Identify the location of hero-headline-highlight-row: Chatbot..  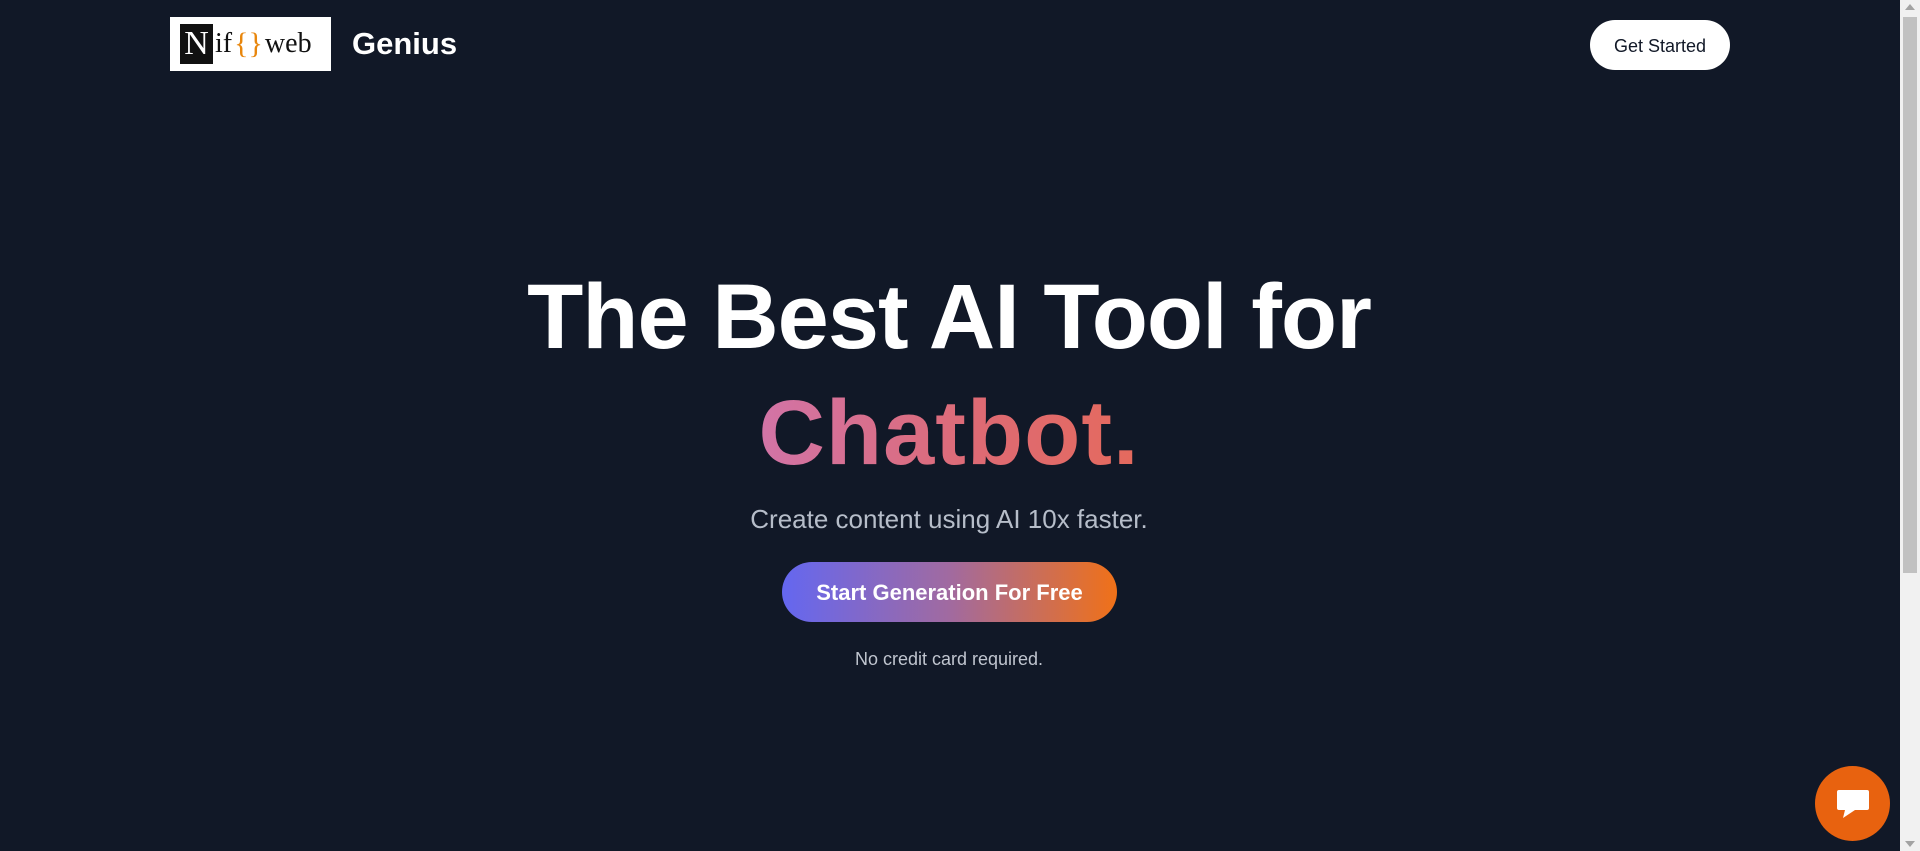
(949, 433).